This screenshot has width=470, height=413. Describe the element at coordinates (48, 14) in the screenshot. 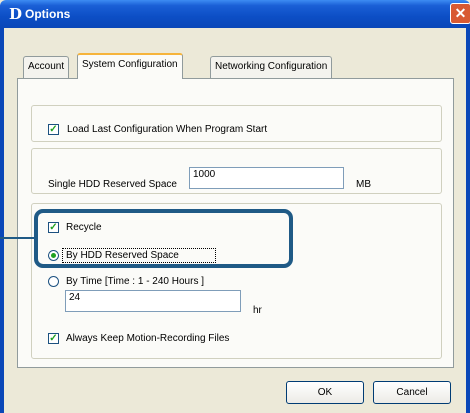

I see `window-title: Options` at that location.